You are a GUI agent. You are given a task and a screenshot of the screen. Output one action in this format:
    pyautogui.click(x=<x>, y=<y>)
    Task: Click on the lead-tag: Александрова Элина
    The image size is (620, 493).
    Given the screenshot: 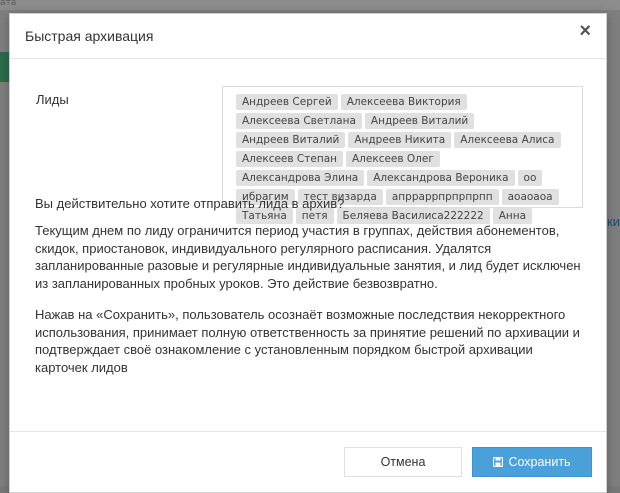 What is the action you would take?
    pyautogui.click(x=300, y=178)
    